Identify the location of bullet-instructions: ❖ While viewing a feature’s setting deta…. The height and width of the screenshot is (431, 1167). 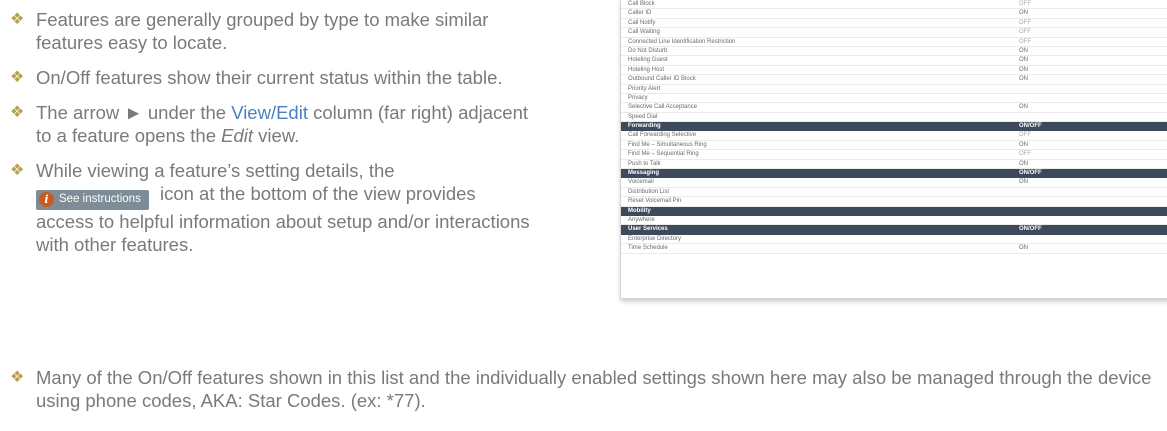
(270, 207).